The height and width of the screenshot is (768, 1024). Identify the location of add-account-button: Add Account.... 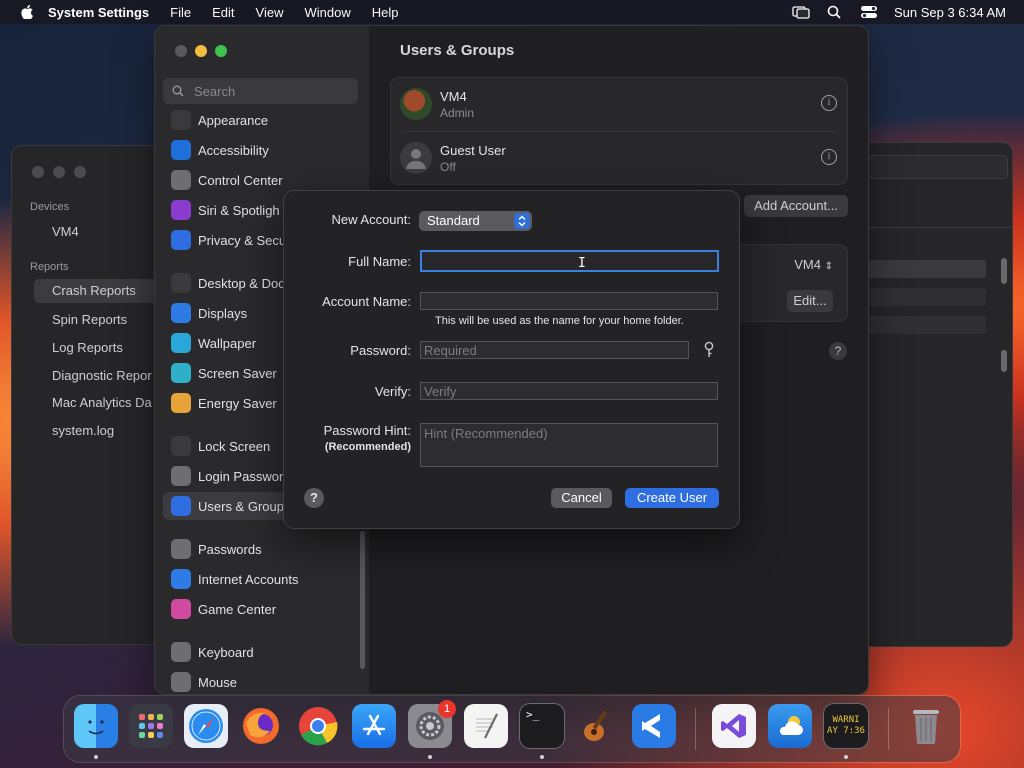
(796, 206).